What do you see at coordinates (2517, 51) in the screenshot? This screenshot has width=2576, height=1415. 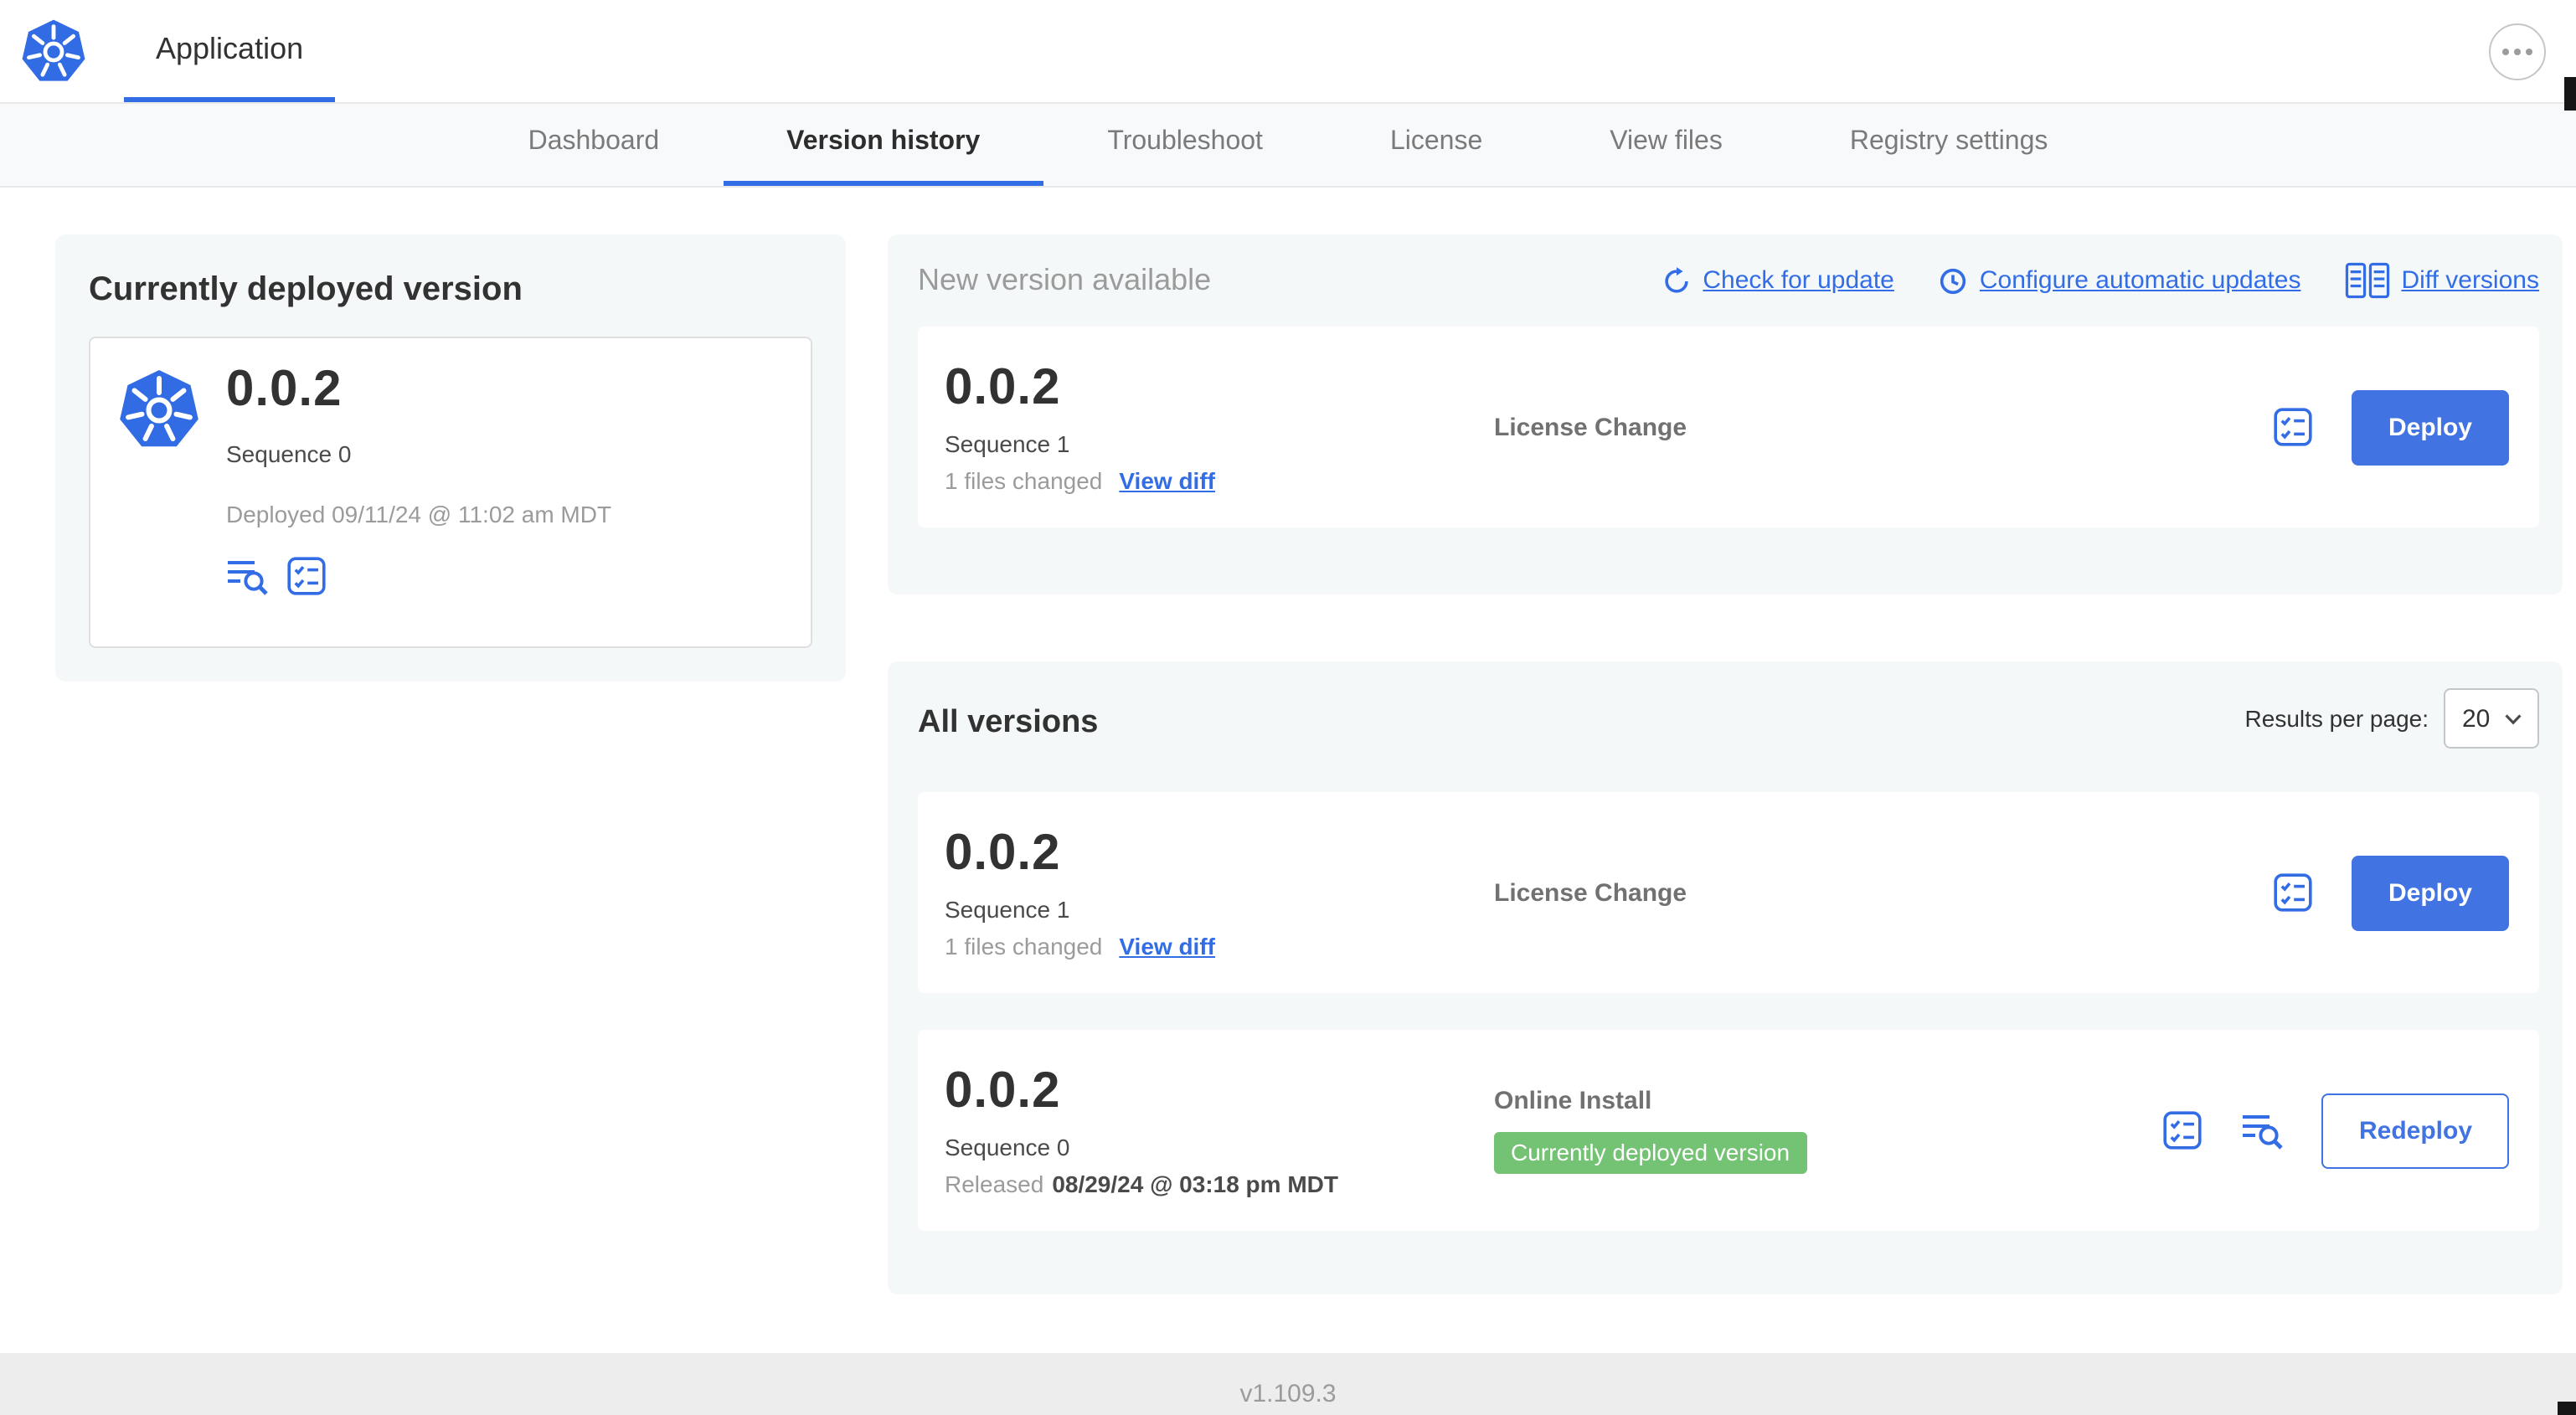 I see `more-options-button` at bounding box center [2517, 51].